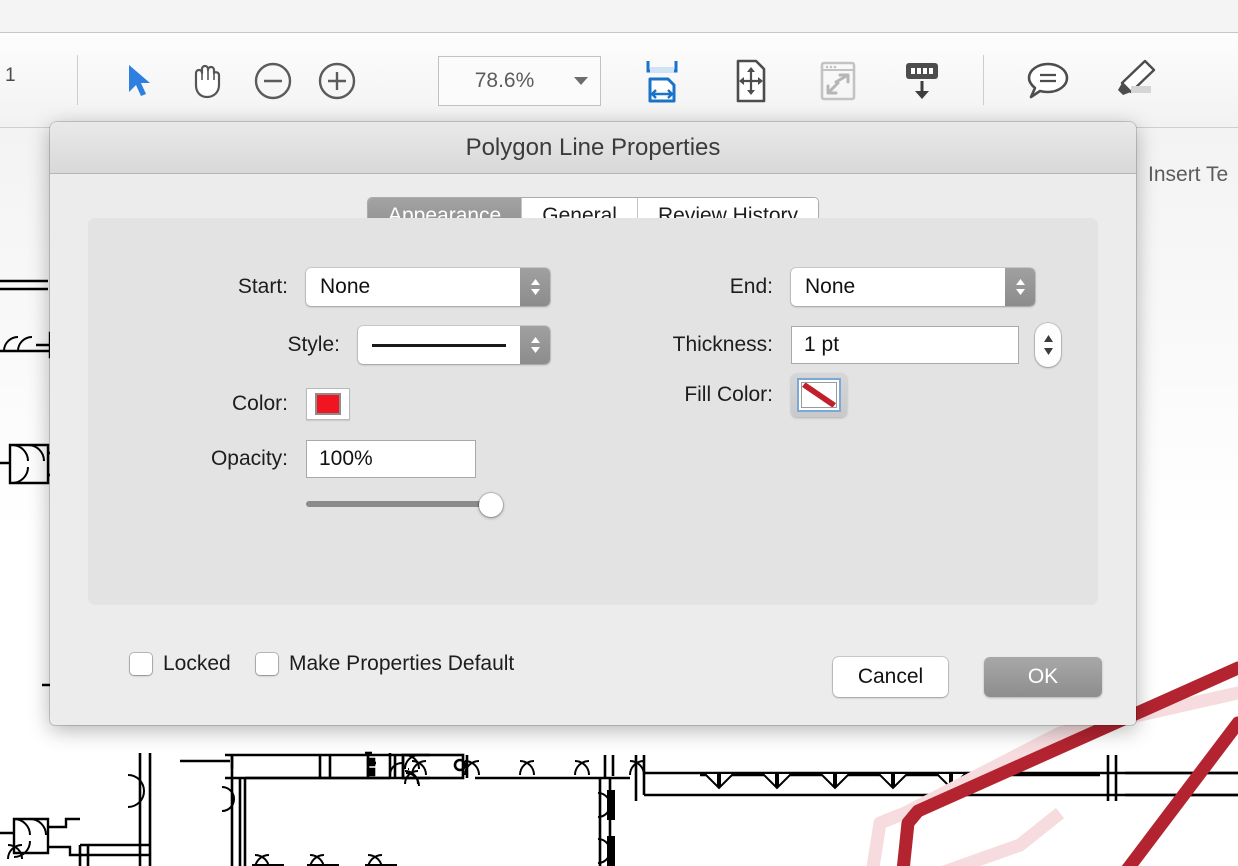  I want to click on ok-button: OK, so click(1043, 677).